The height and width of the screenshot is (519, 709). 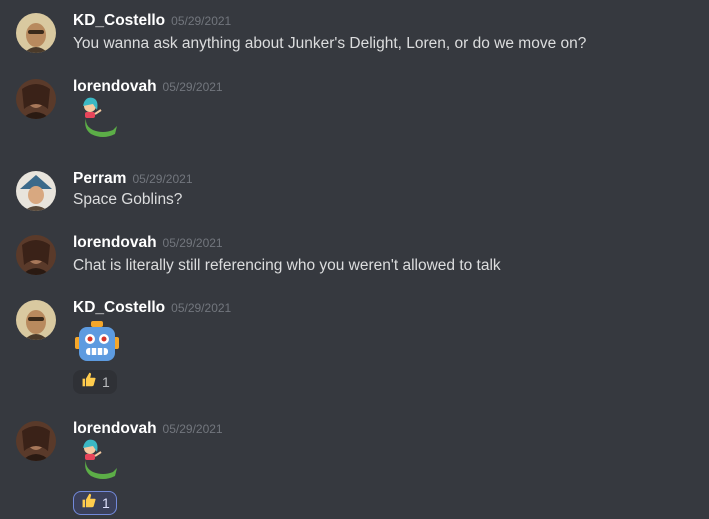 I want to click on avatar-perram, so click(x=36, y=191).